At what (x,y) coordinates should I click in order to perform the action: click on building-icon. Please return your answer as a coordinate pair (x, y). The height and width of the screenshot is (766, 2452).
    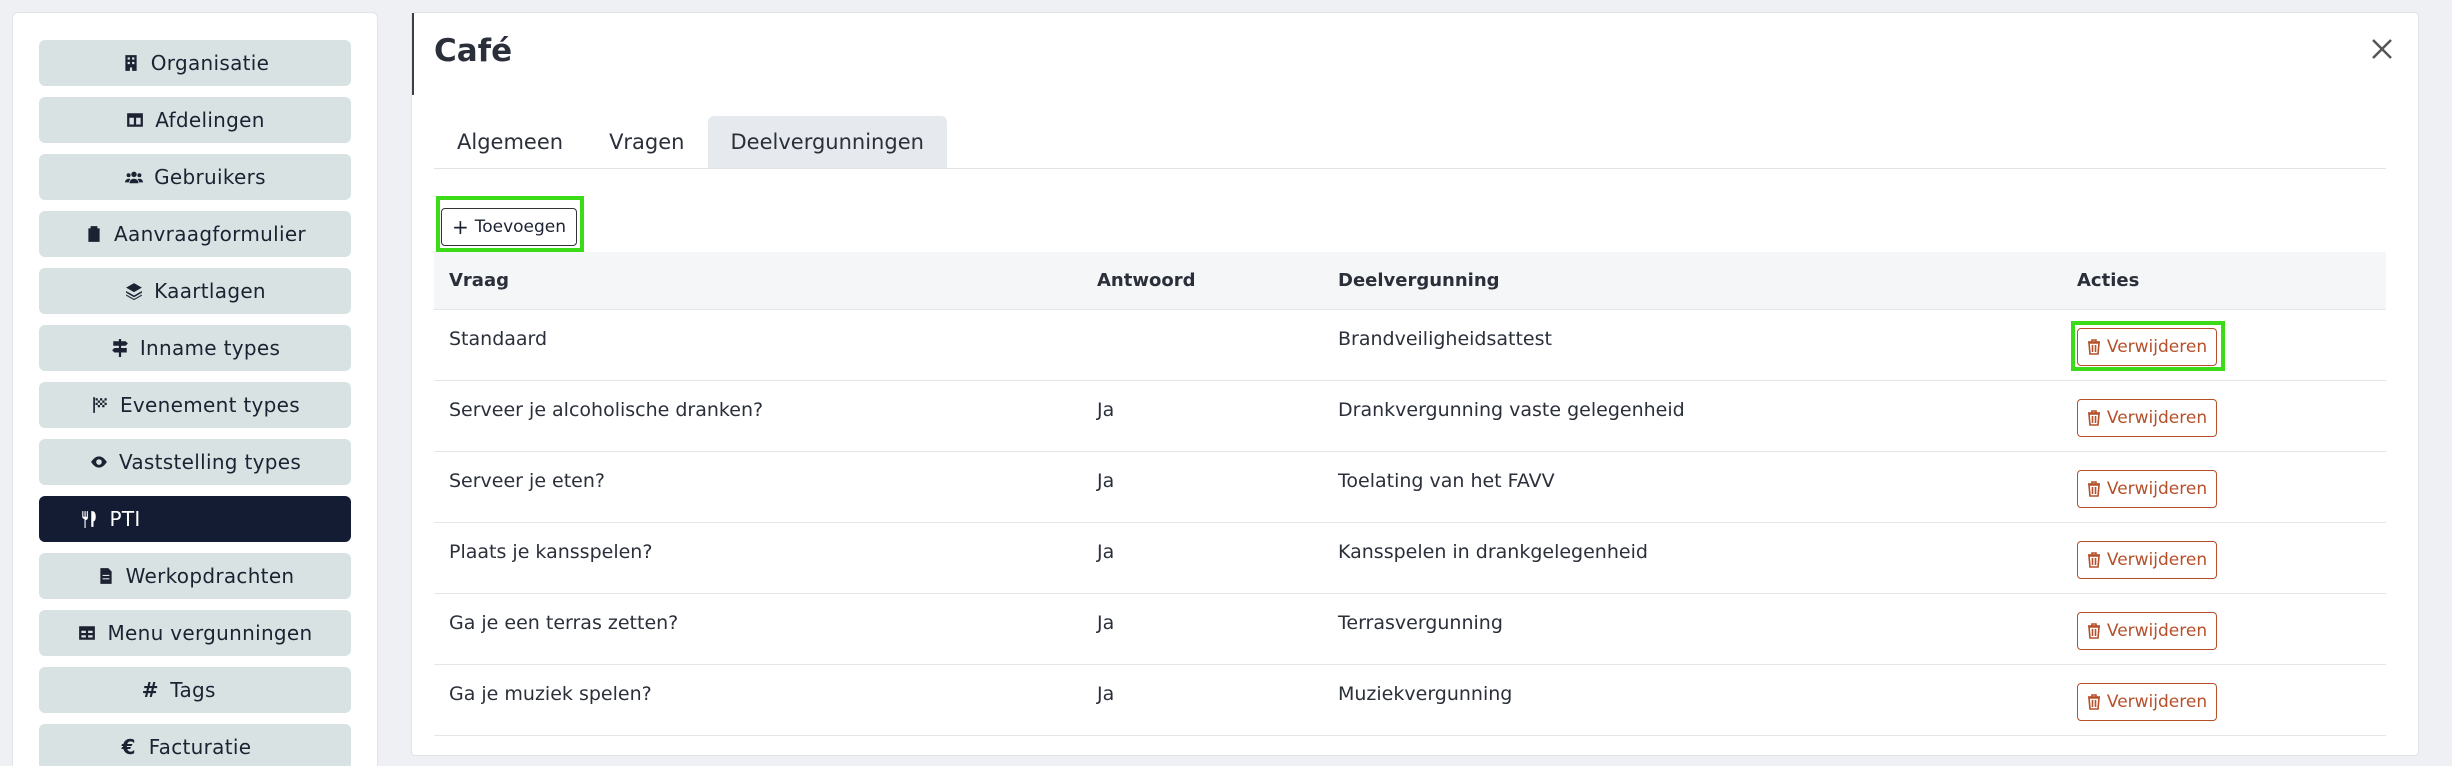
    Looking at the image, I should click on (131, 63).